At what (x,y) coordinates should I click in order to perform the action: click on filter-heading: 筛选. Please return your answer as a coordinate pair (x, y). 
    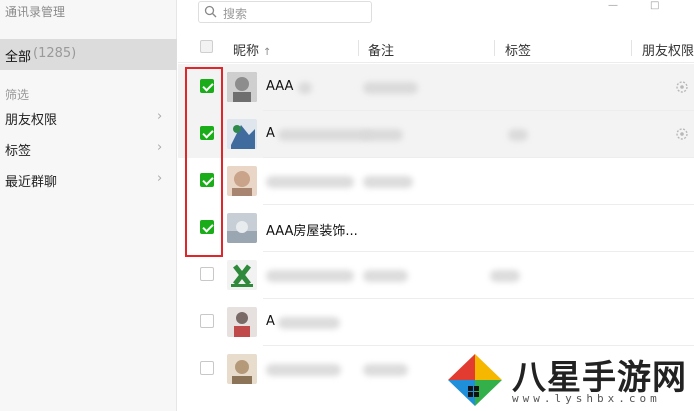
    Looking at the image, I should click on (17, 95).